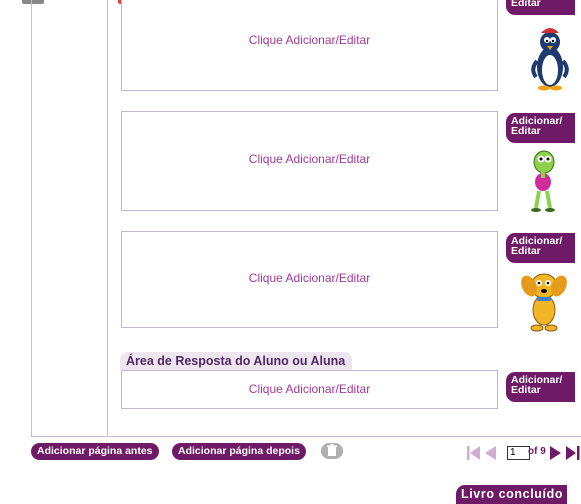  I want to click on content-box-3-placeholder: Clique Adicionar/Editar, so click(309, 278).